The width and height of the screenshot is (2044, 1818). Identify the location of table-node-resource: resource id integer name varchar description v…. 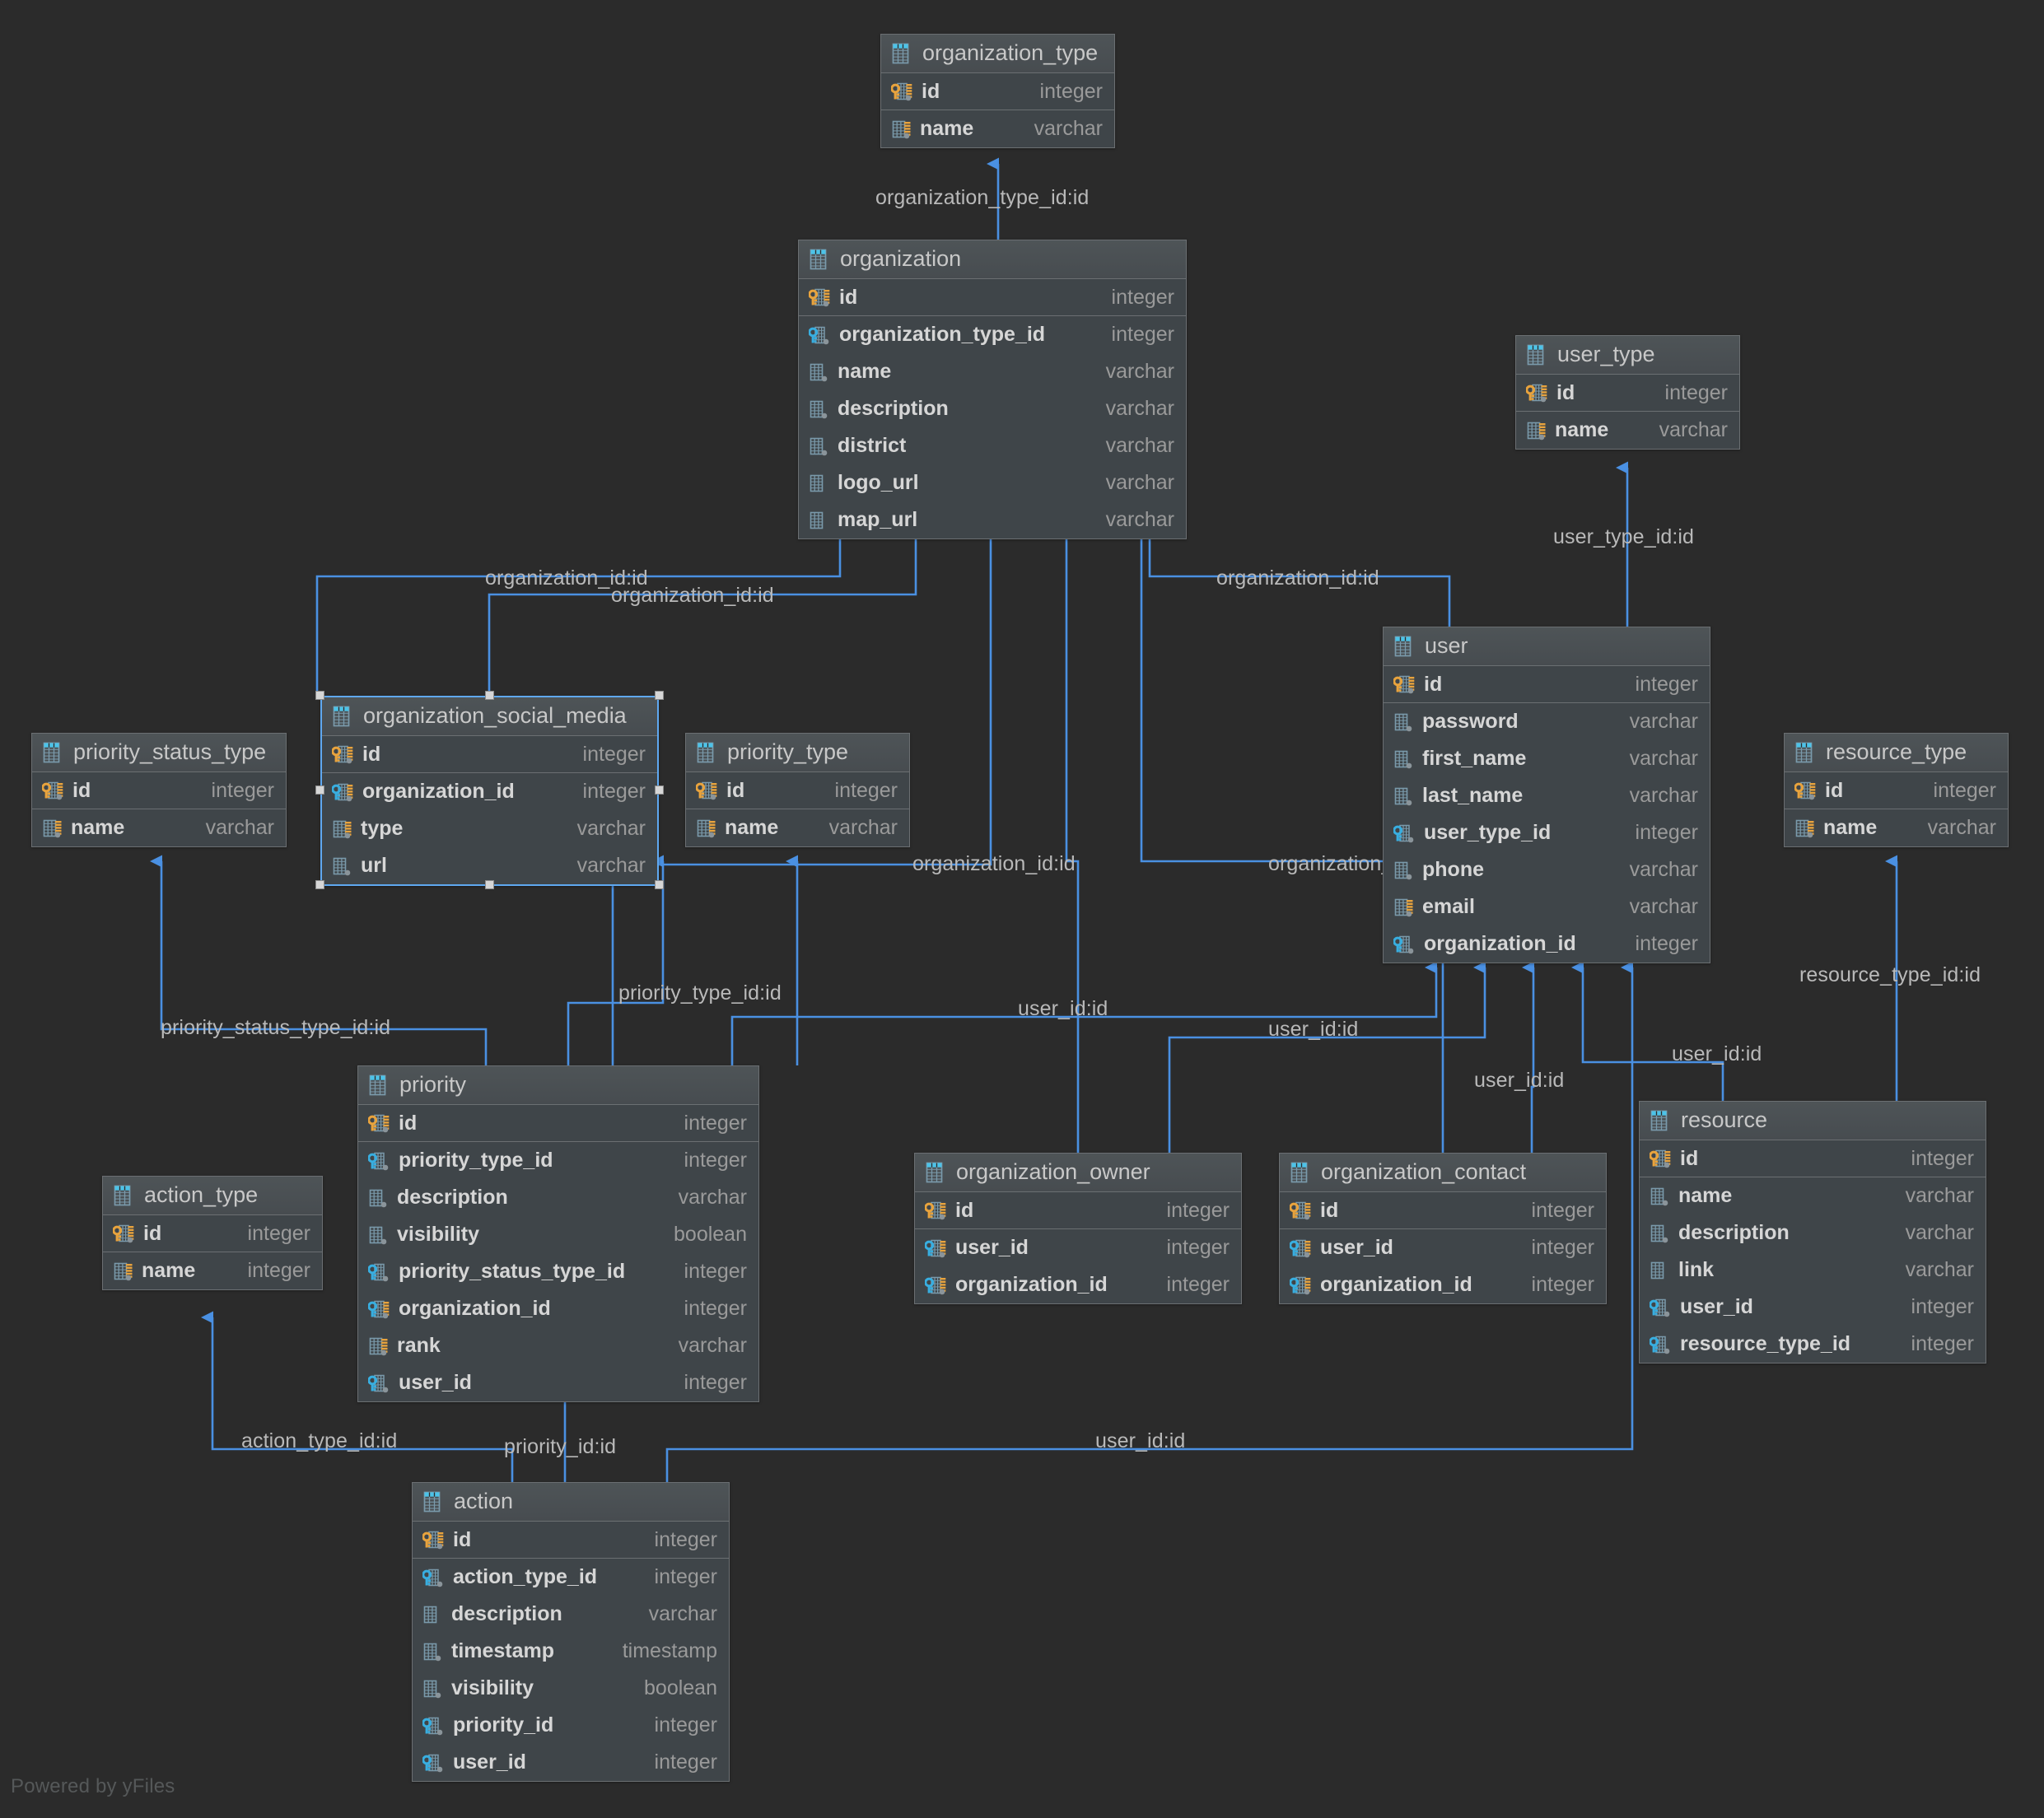
(1812, 1233).